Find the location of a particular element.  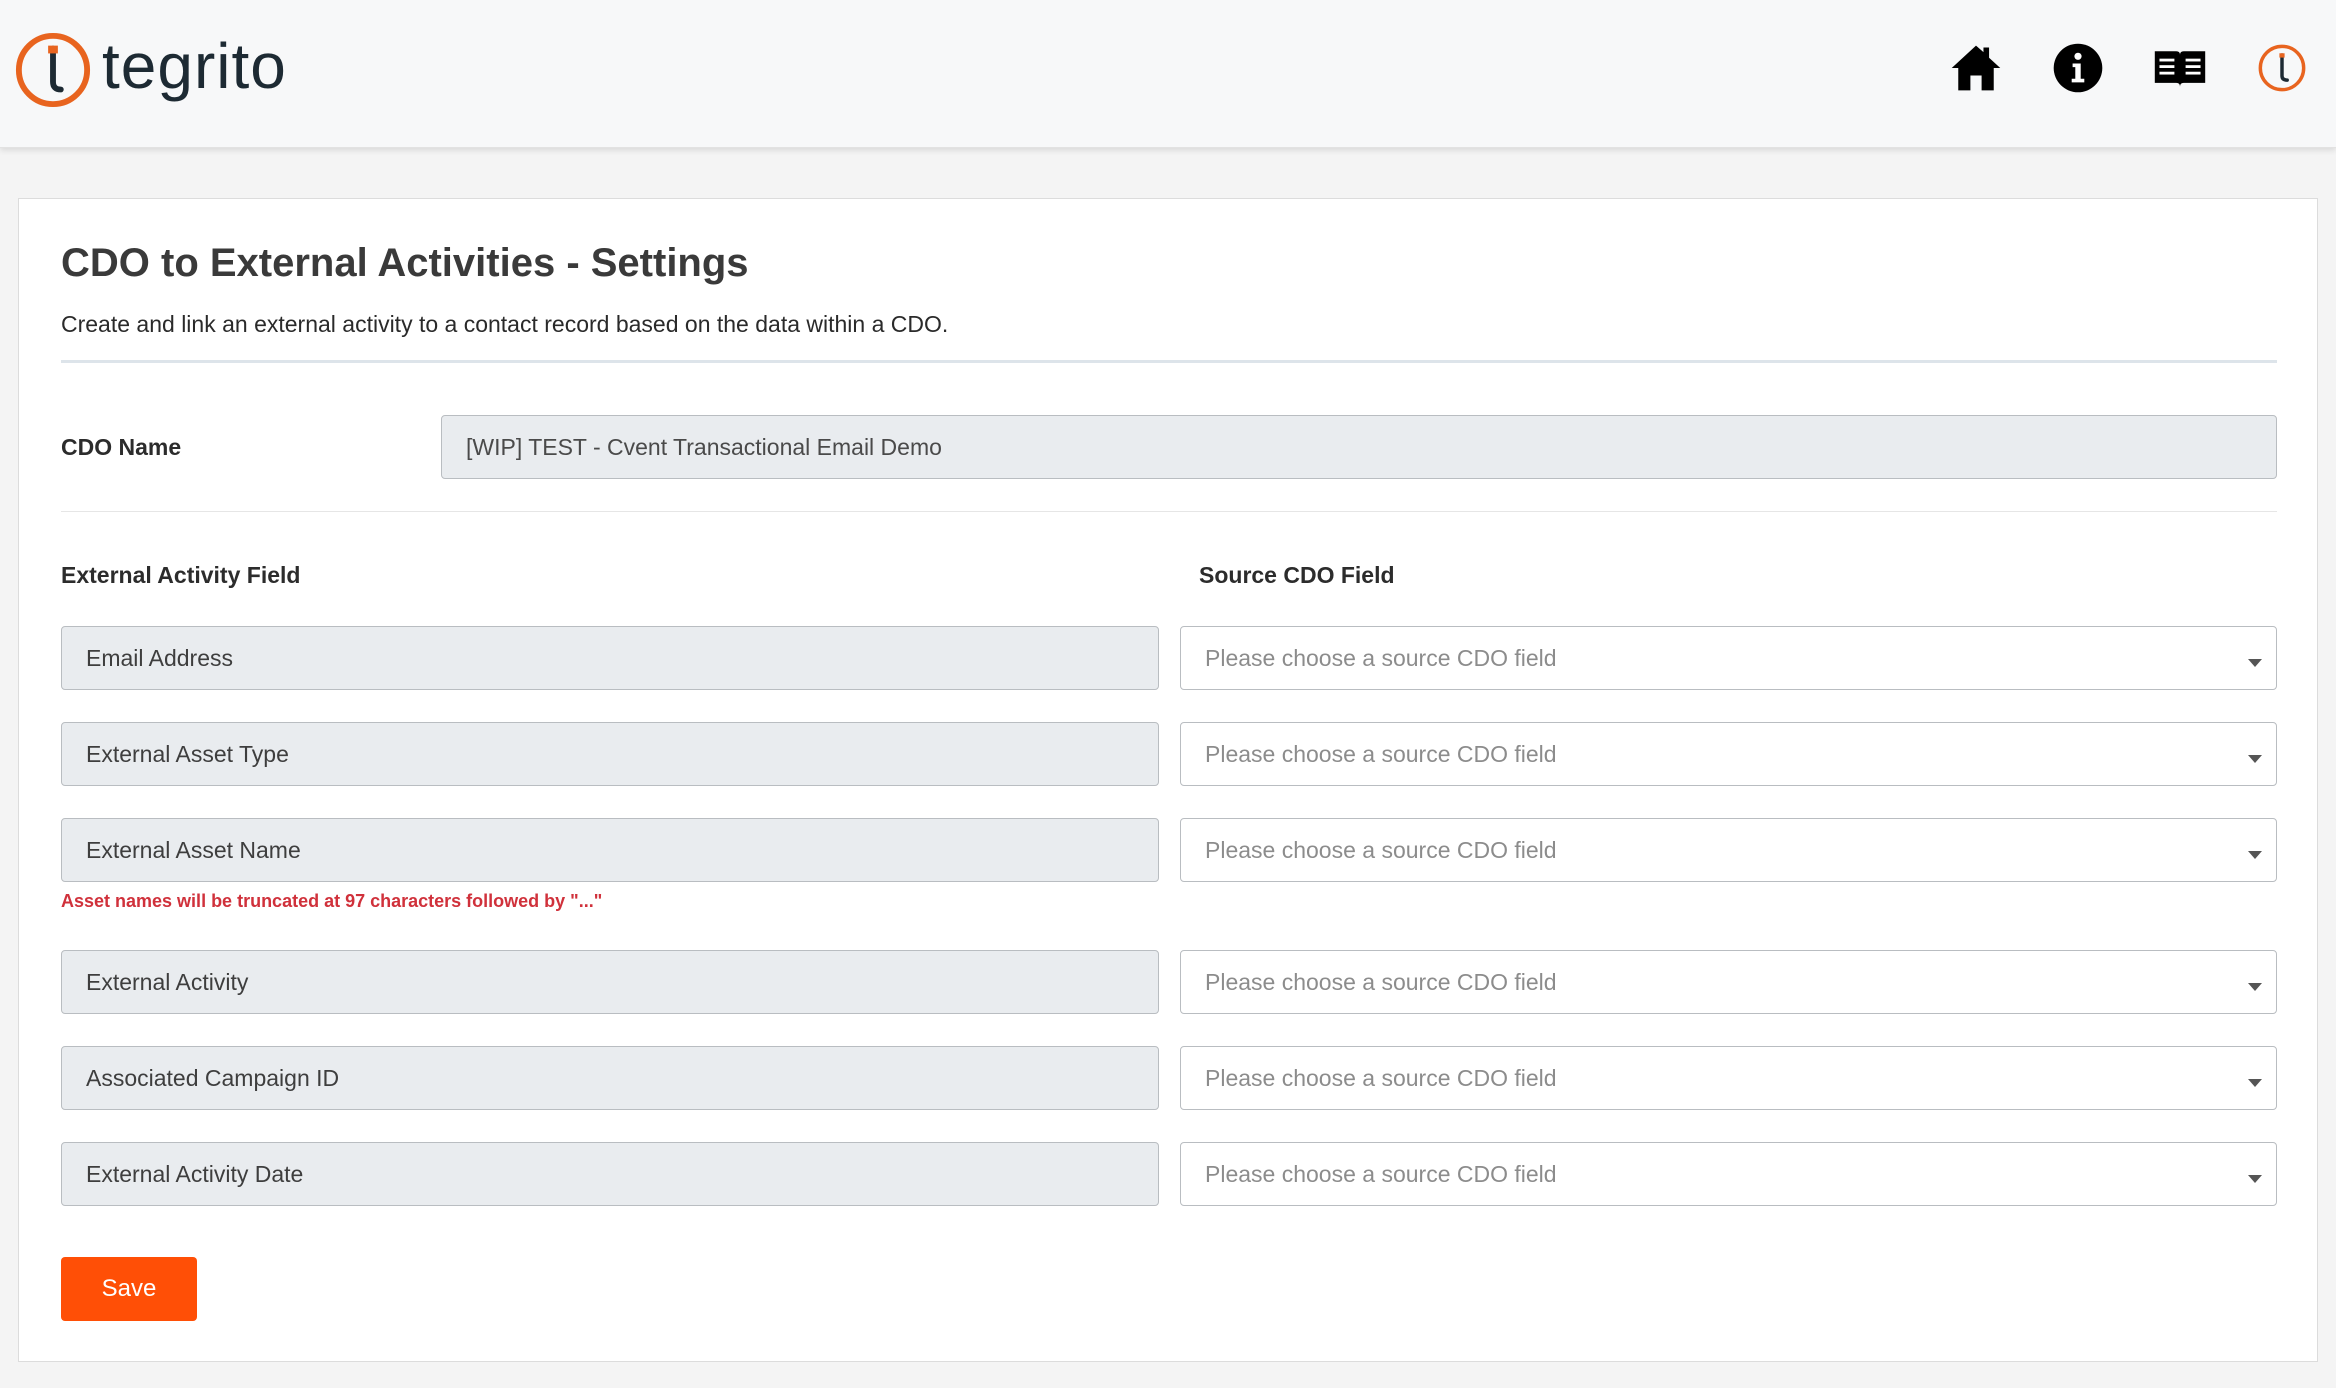

source-select-associated-campaign-id: Please choose a source CDO field is located at coordinates (1728, 1078).